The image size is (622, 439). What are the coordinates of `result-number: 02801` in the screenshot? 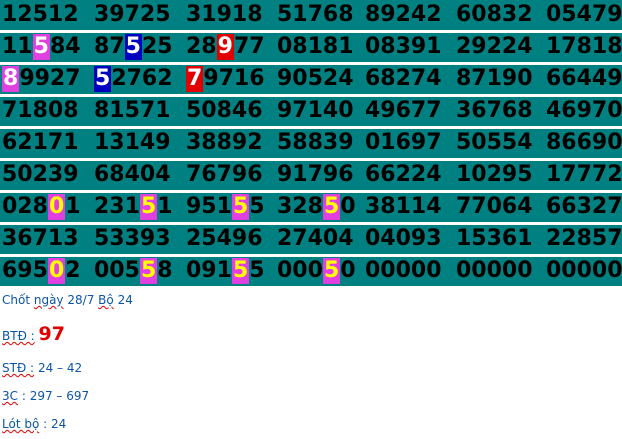 It's located at (41, 207).